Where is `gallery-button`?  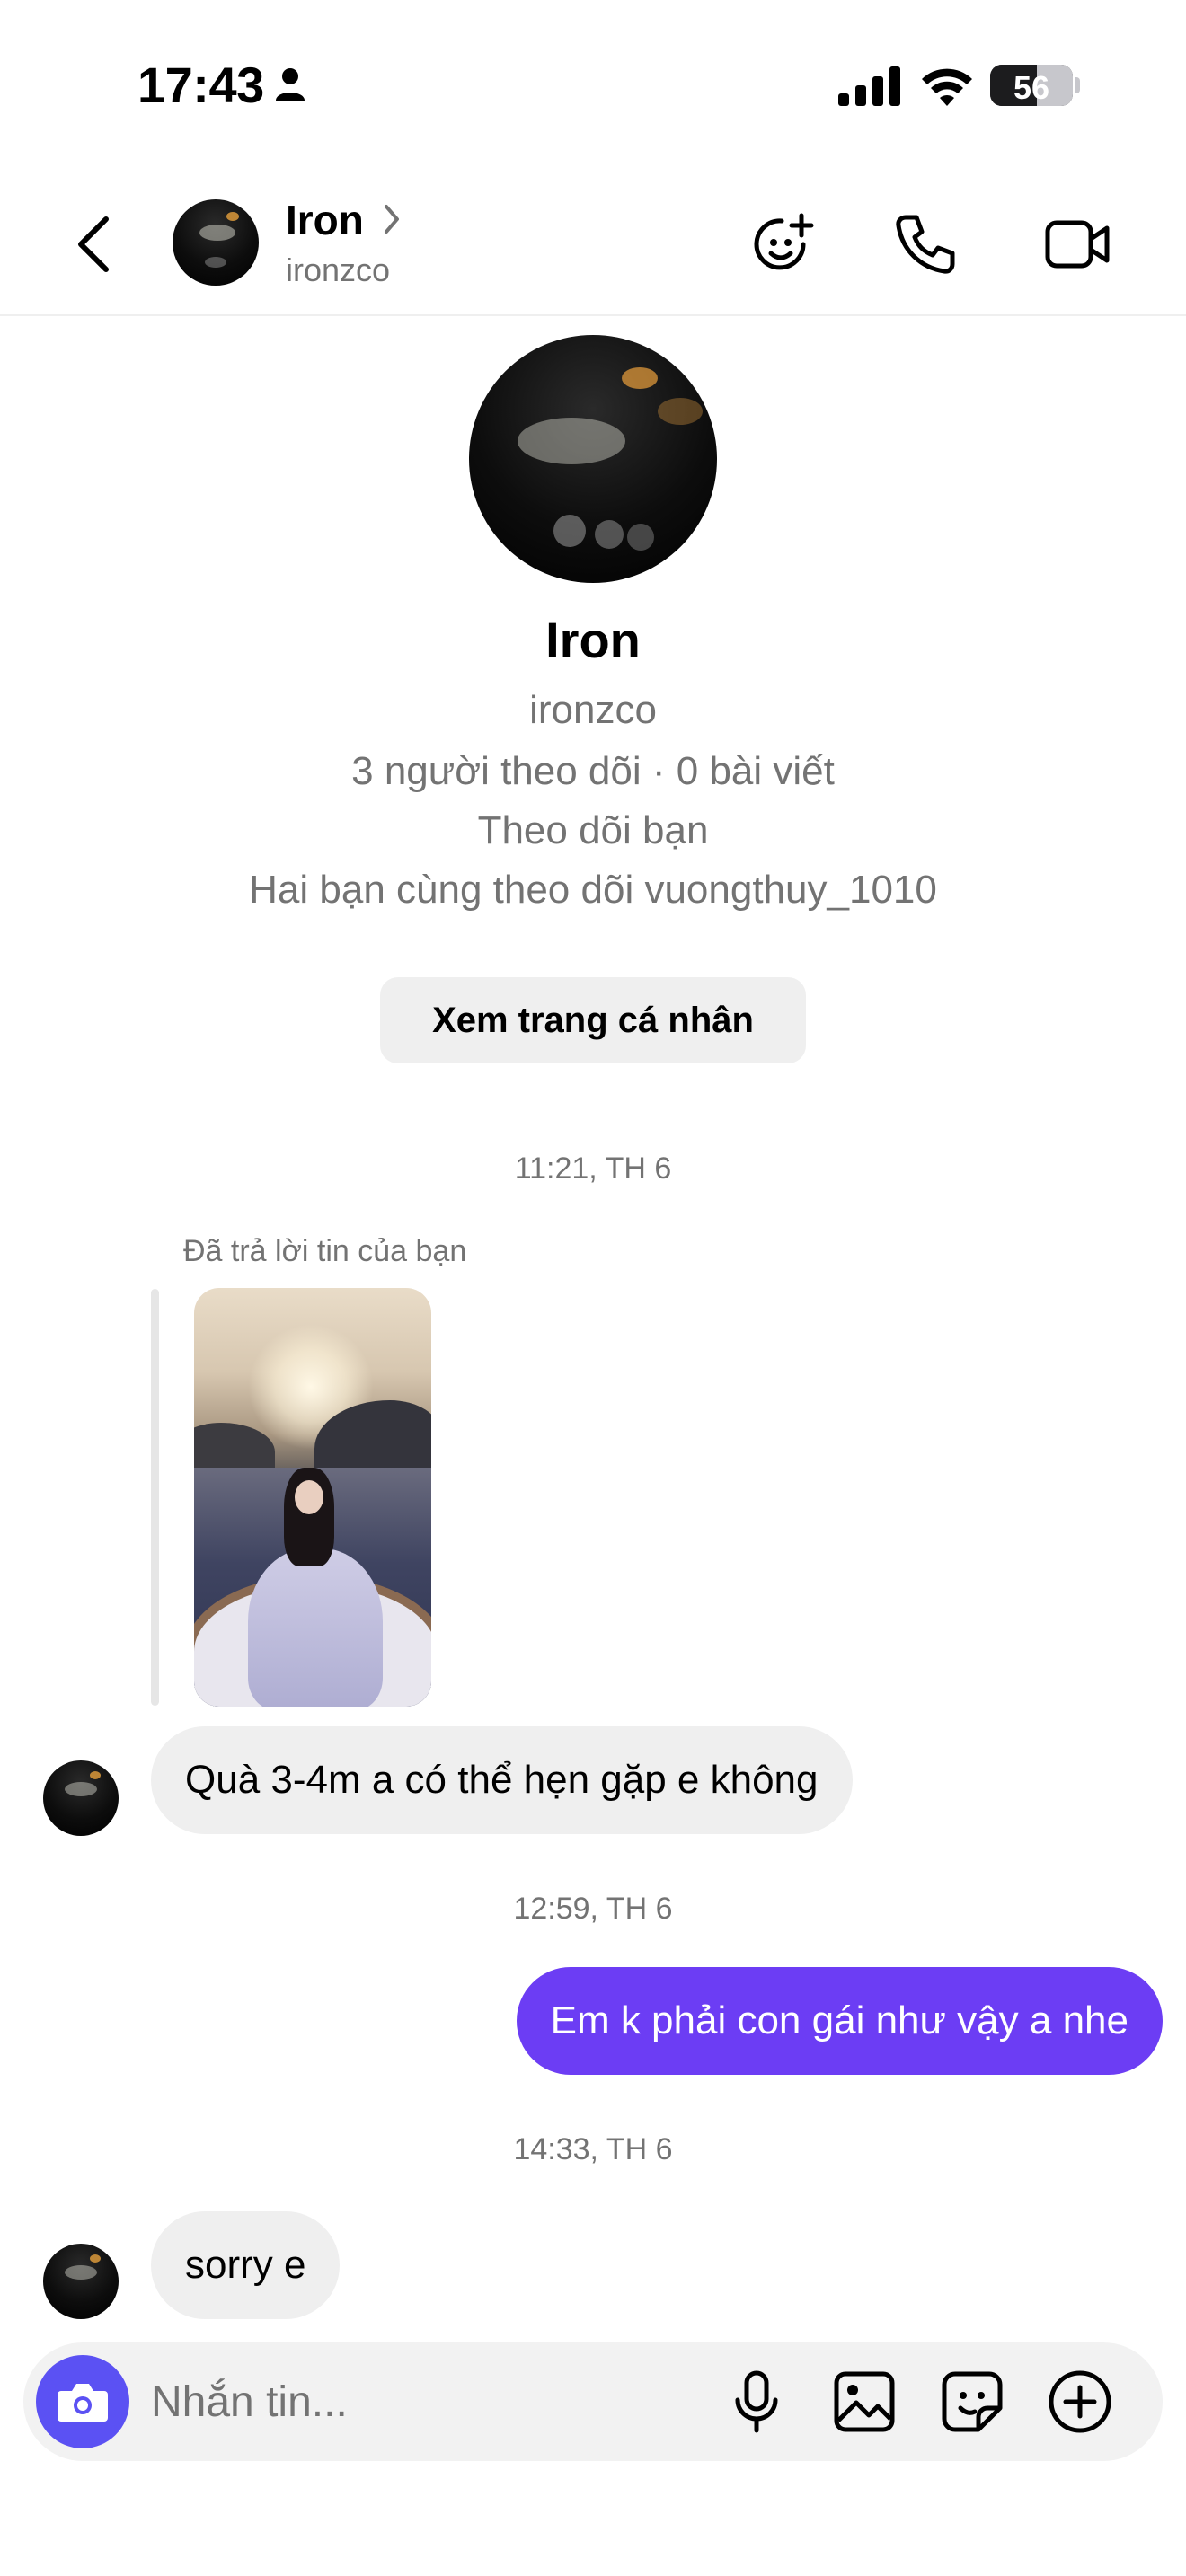 gallery-button is located at coordinates (864, 2402).